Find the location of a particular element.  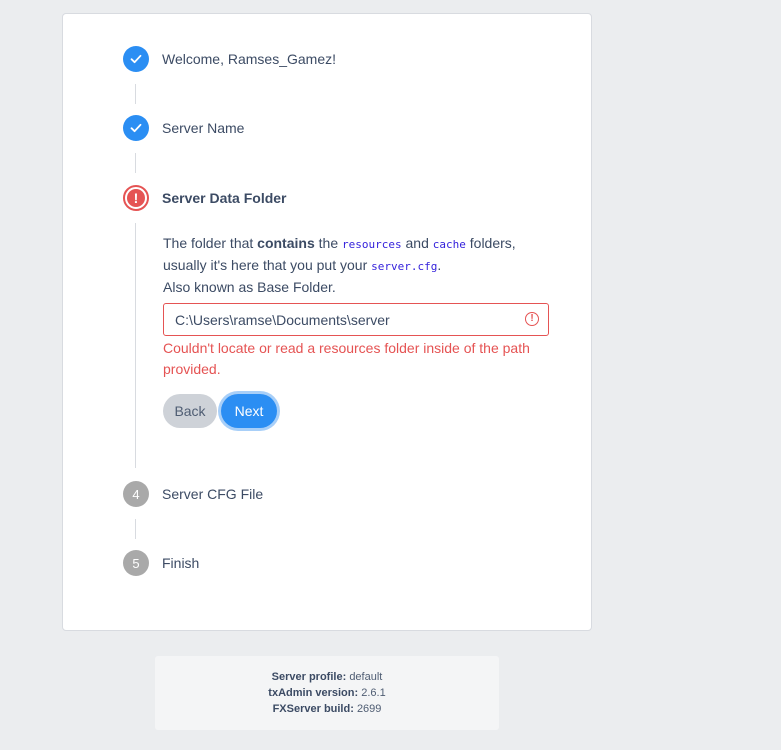

step-label: Server Data Folder is located at coordinates (224, 198).